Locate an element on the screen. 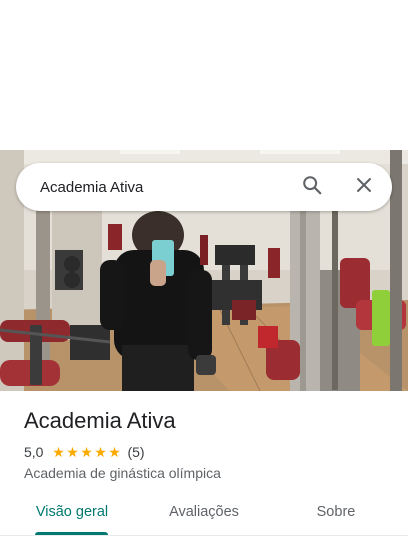 The width and height of the screenshot is (408, 542). close-button is located at coordinates (364, 187).